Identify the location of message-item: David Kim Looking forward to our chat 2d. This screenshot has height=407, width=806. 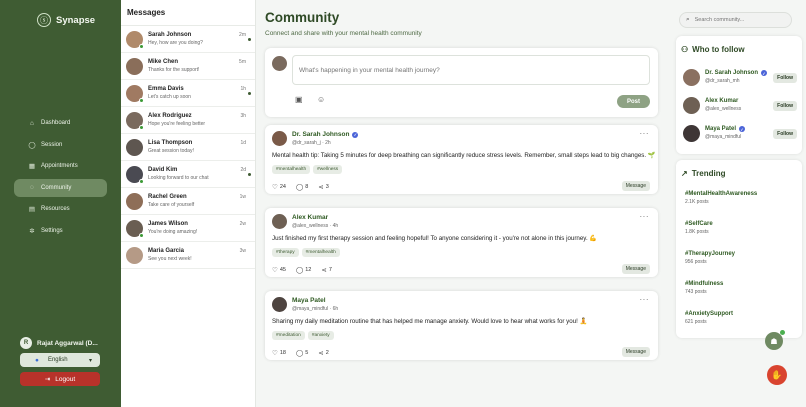
(188, 174).